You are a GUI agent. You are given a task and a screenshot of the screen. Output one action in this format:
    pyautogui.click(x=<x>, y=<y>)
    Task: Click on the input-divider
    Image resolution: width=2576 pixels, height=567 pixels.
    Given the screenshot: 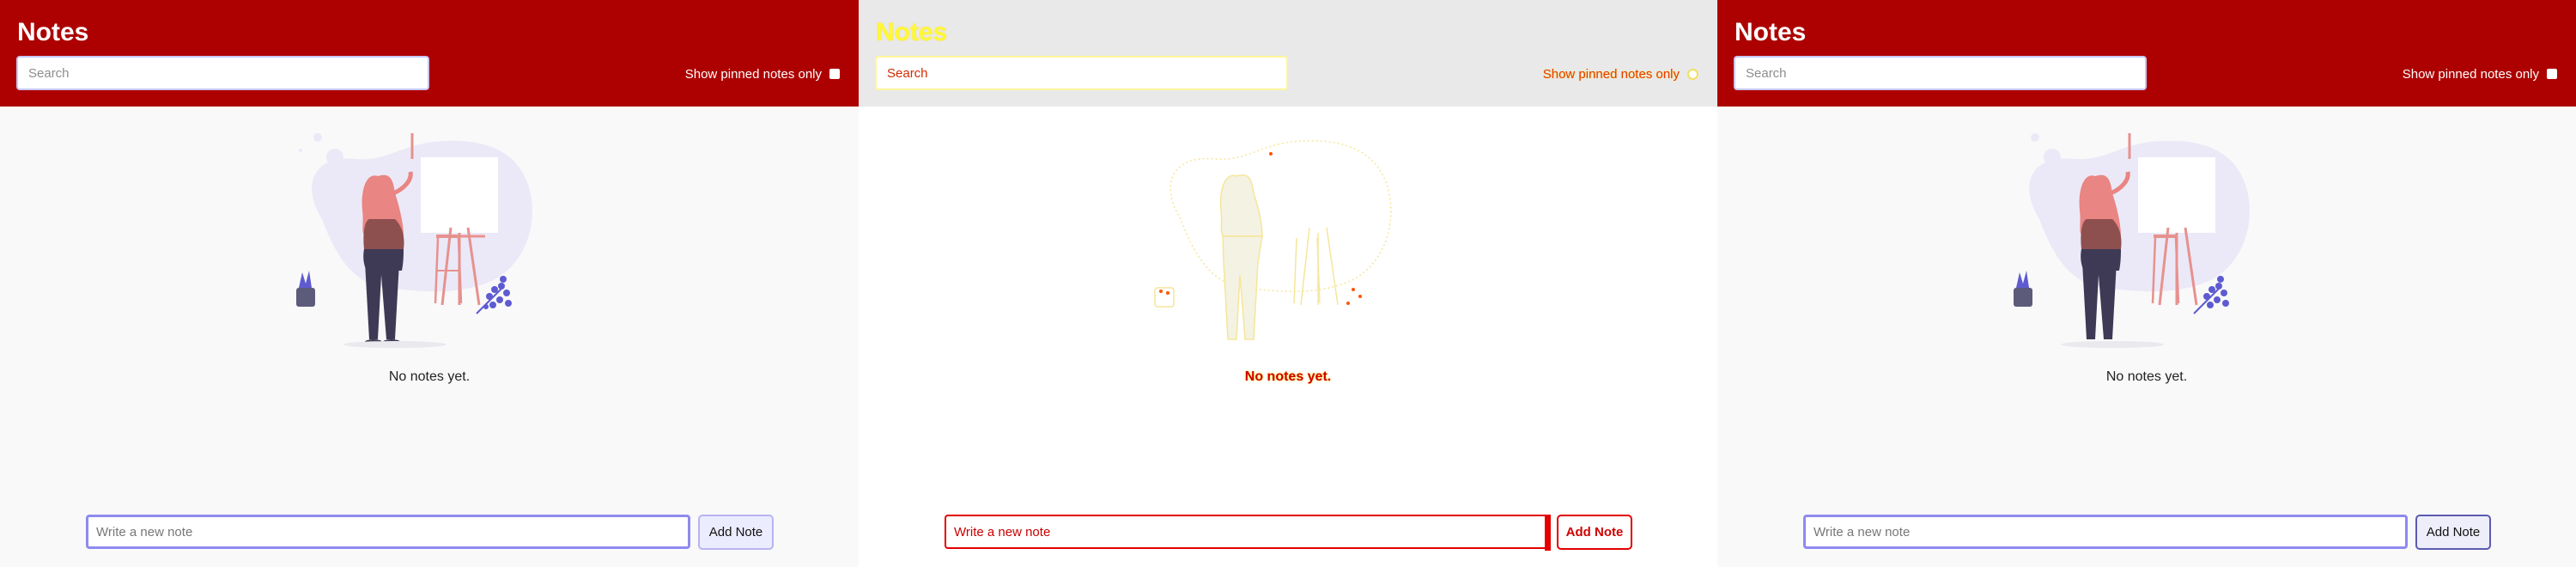 What is the action you would take?
    pyautogui.click(x=1548, y=533)
    